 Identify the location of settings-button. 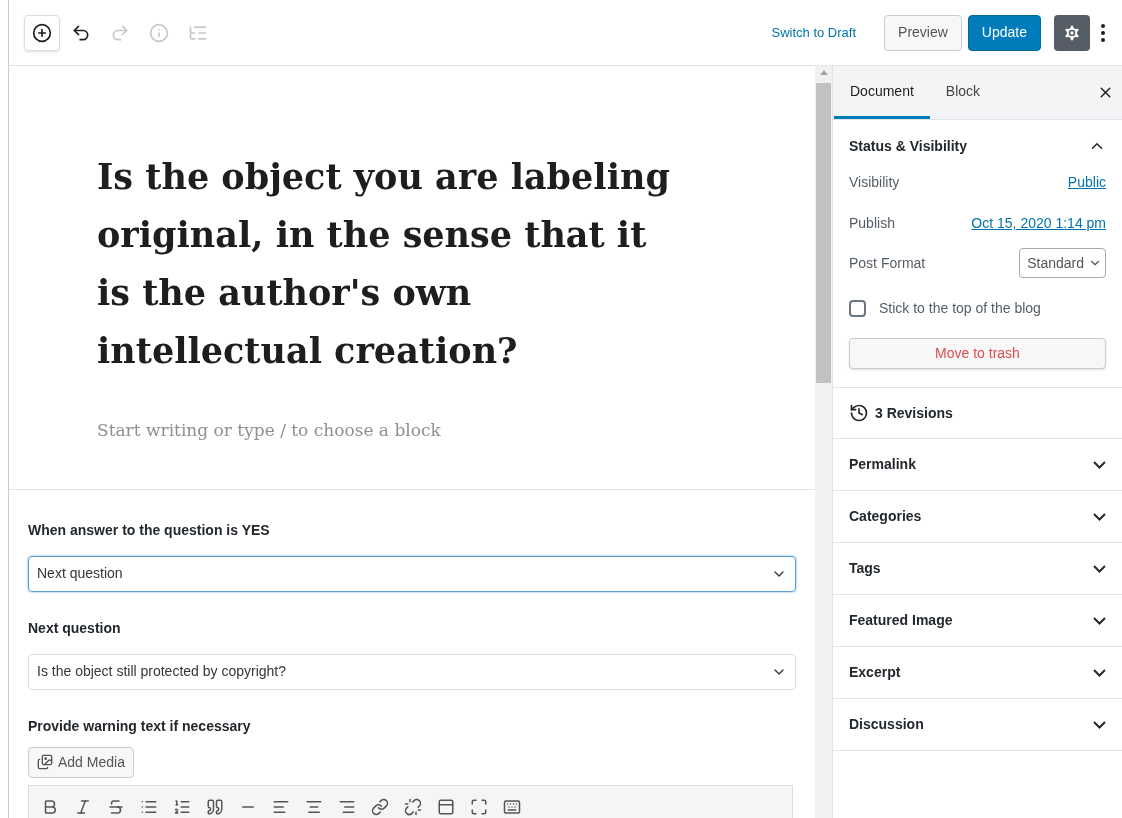
(1072, 32).